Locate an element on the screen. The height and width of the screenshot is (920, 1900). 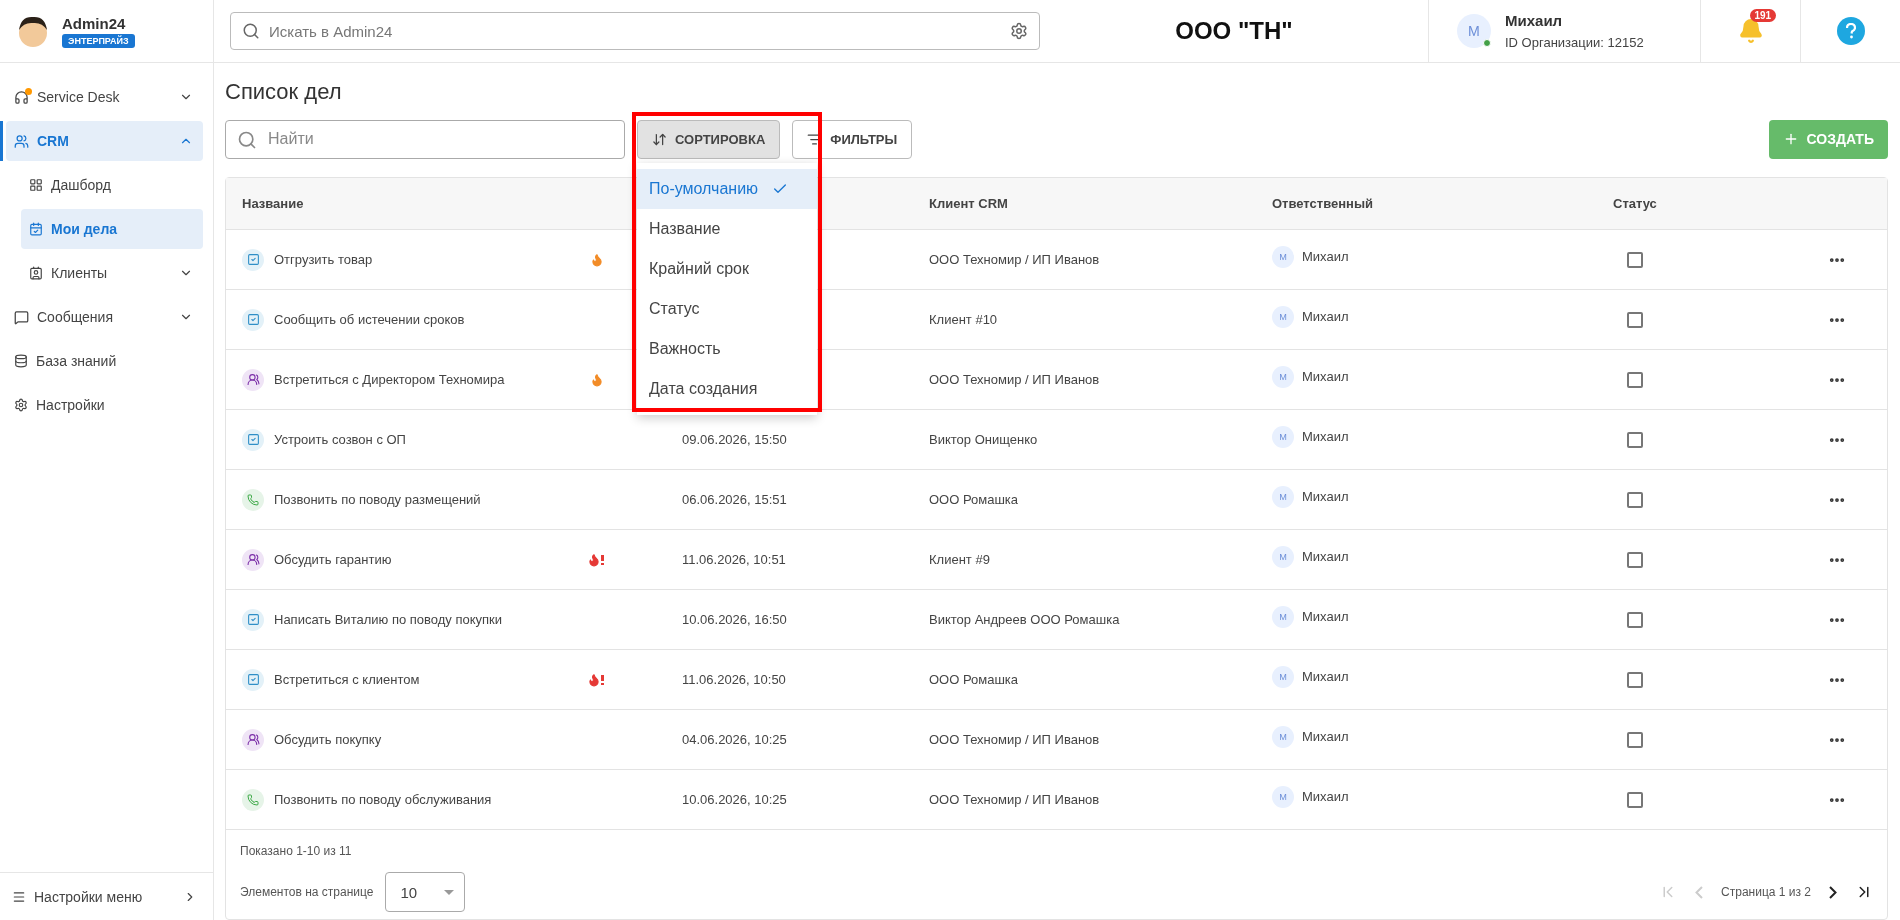
next-page-button is located at coordinates (1833, 892).